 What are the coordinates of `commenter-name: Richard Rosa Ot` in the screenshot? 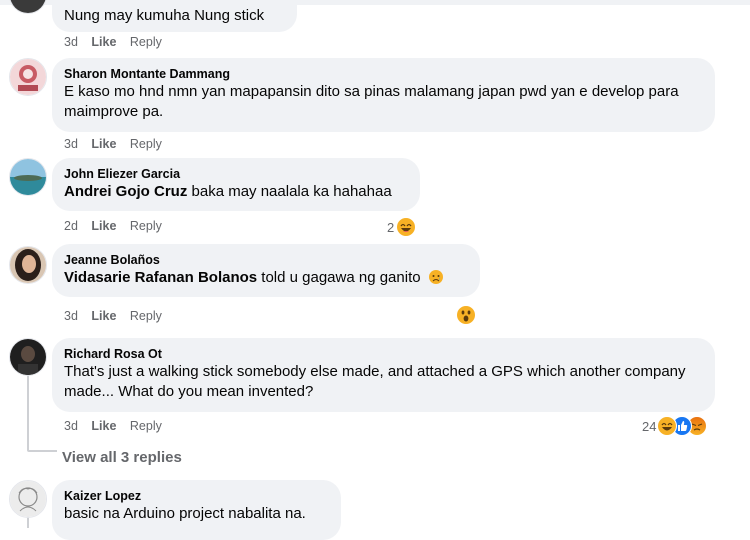 It's located at (383, 354).